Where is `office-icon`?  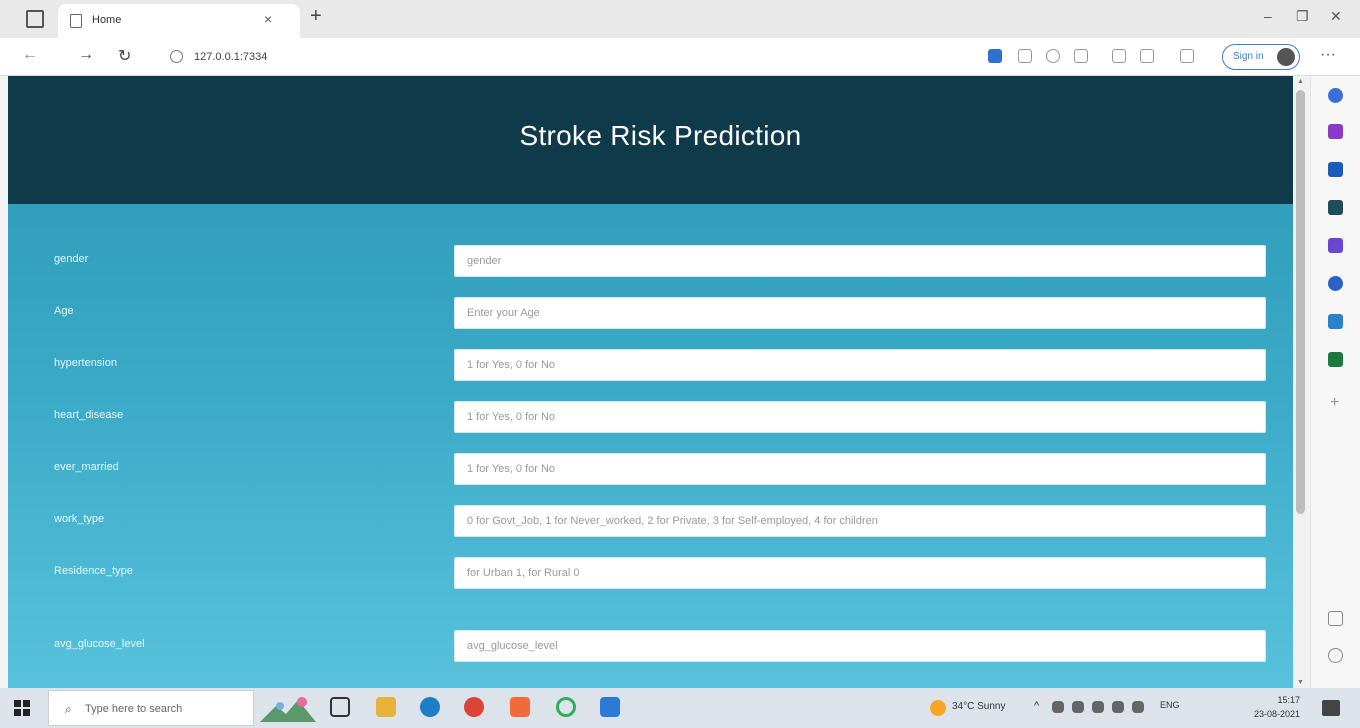
office-icon is located at coordinates (1335, 245).